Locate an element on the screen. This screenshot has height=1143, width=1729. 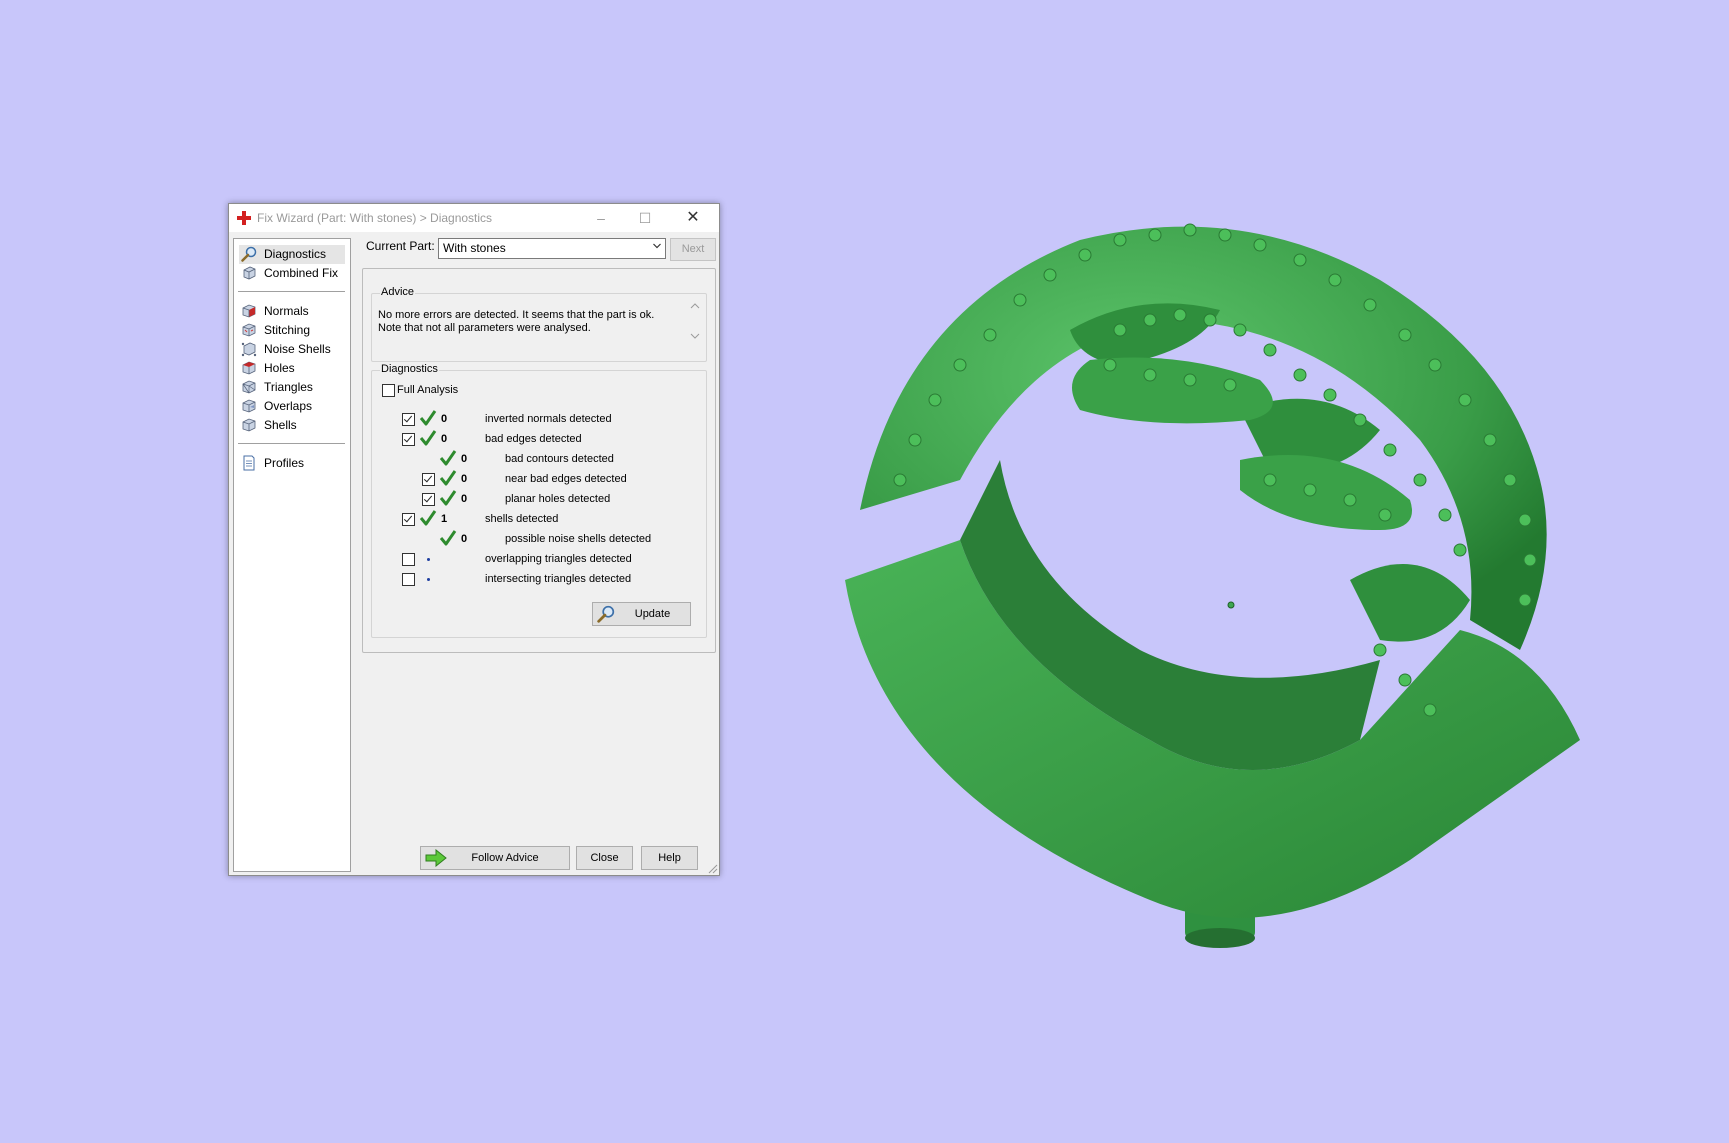
nav-item-label: Holes is located at coordinates (279, 368).